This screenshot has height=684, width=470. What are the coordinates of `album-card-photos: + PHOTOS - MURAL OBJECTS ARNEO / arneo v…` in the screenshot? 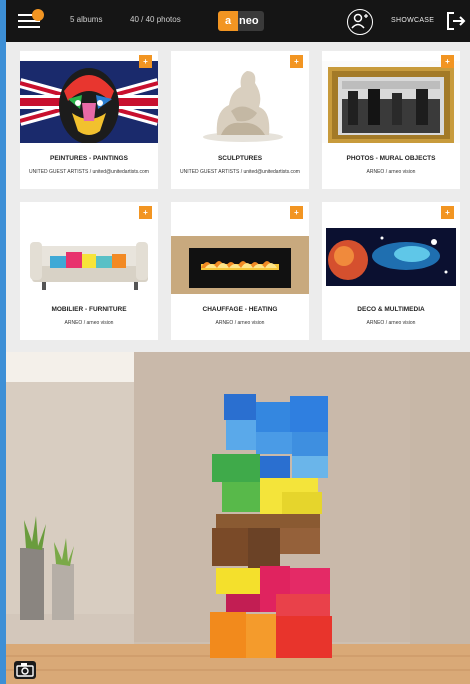 It's located at (391, 120).